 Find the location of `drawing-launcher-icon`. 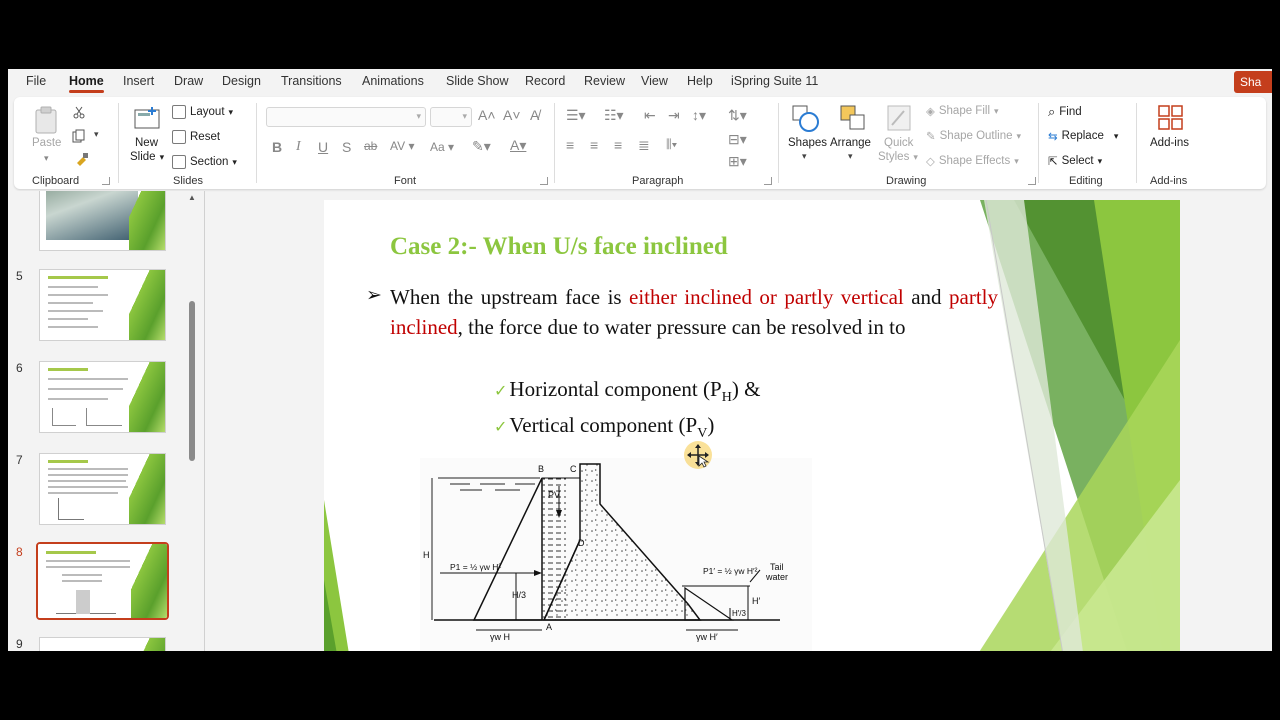

drawing-launcher-icon is located at coordinates (1032, 181).